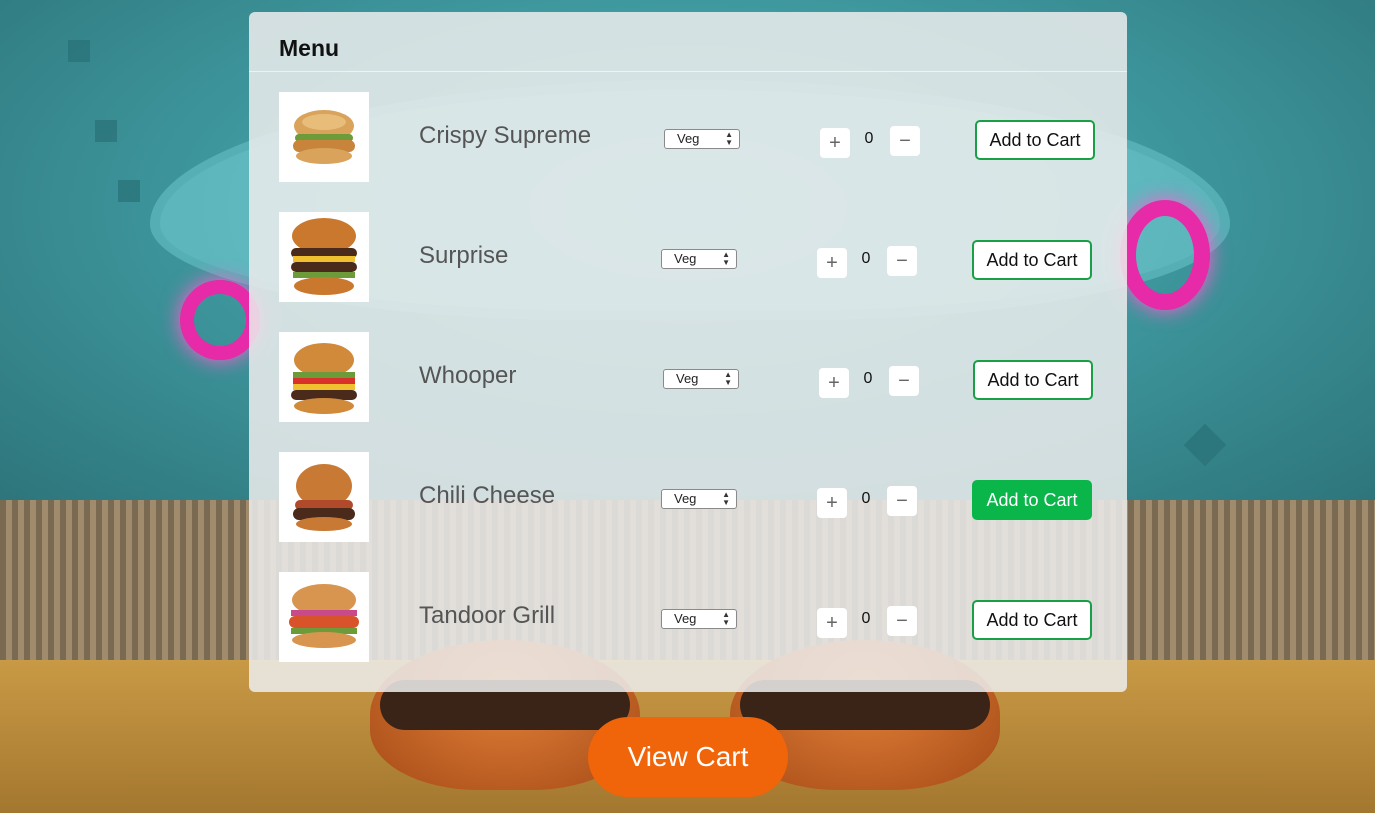  What do you see at coordinates (505, 135) in the screenshot?
I see `item-name: Crispy Supreme` at bounding box center [505, 135].